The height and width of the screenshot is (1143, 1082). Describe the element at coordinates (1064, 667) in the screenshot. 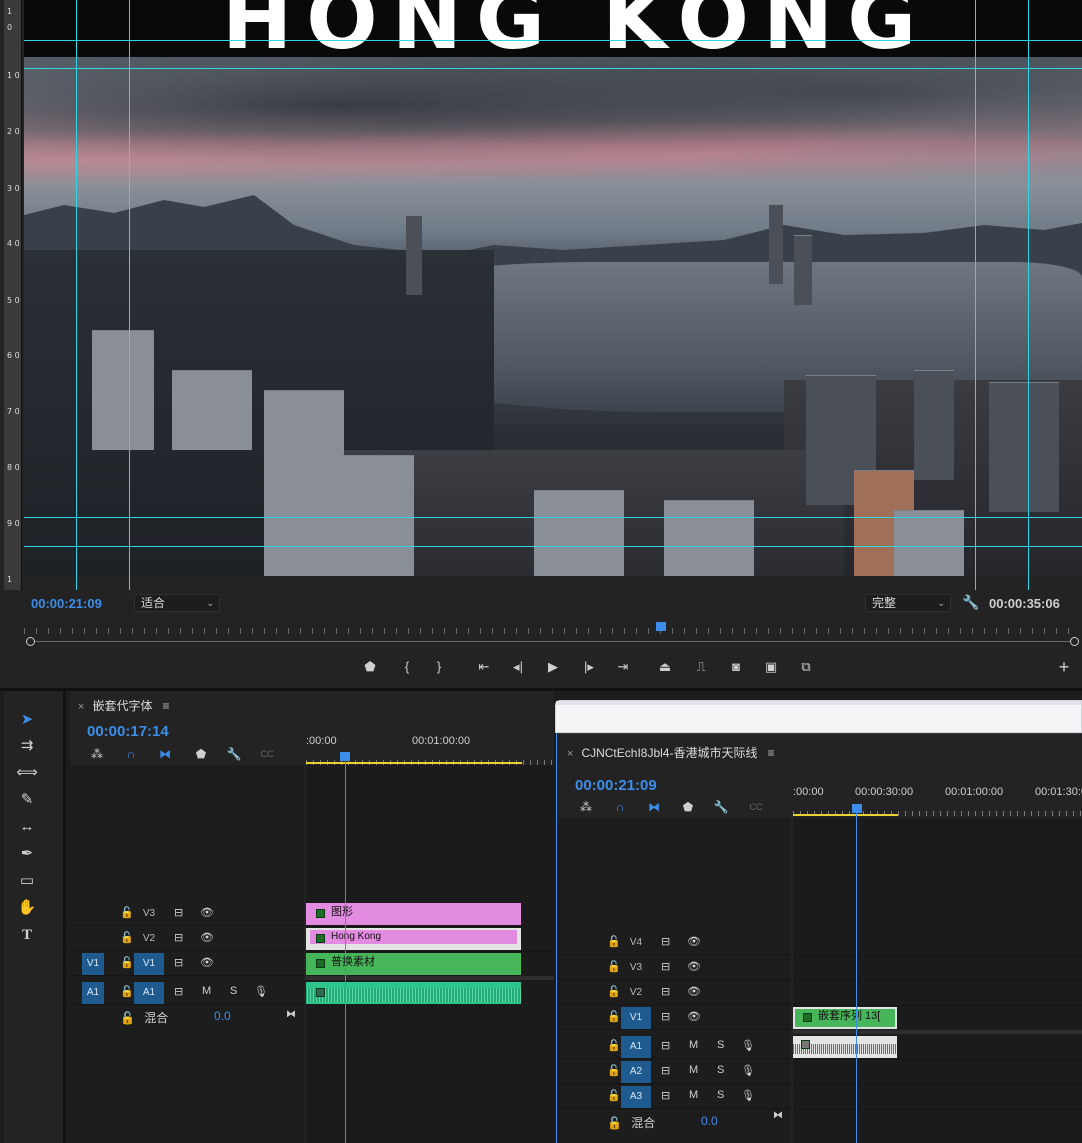

I see `add-button-icon: +` at that location.